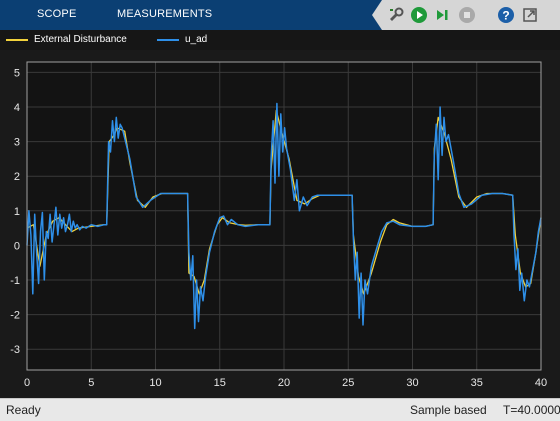 Image resolution: width=560 pixels, height=421 pixels. Describe the element at coordinates (57, 14) in the screenshot. I see `tab-scope: SCOPE` at that location.